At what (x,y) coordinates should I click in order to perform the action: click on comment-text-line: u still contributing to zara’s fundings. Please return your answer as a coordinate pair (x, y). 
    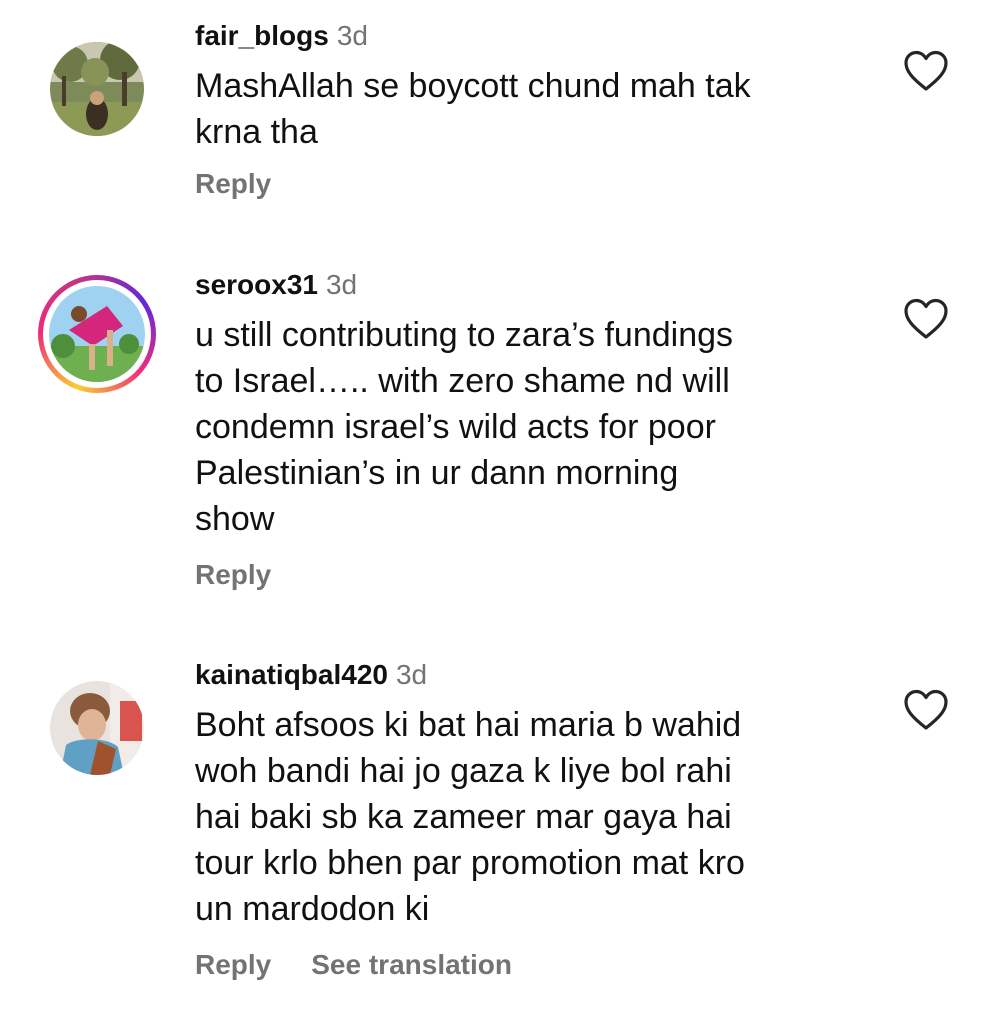
    Looking at the image, I should click on (464, 335).